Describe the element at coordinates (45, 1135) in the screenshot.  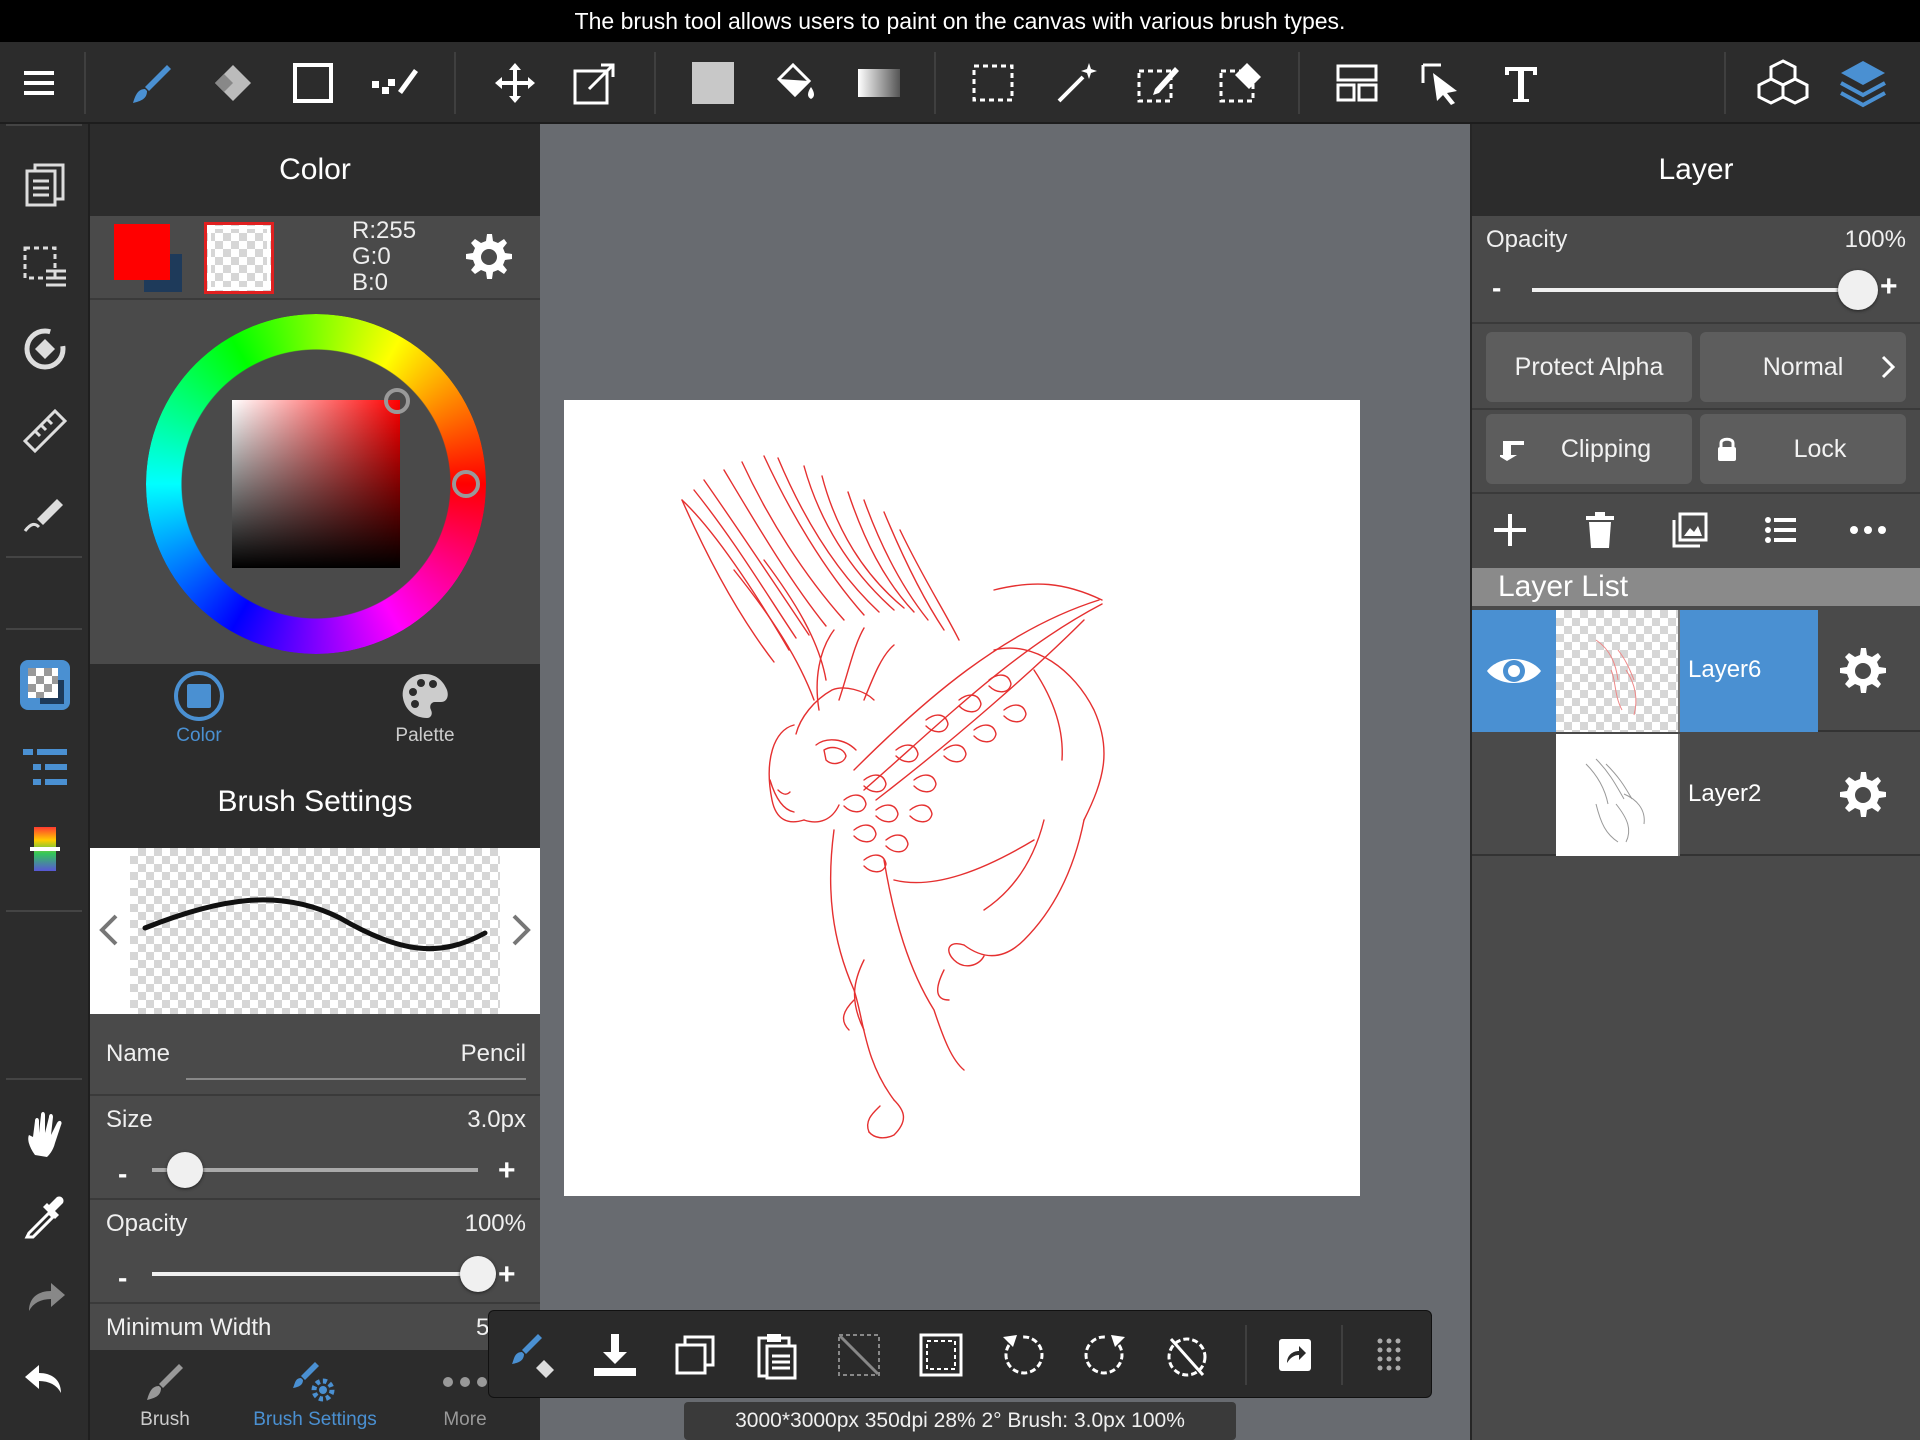
I see `hand-icon` at that location.